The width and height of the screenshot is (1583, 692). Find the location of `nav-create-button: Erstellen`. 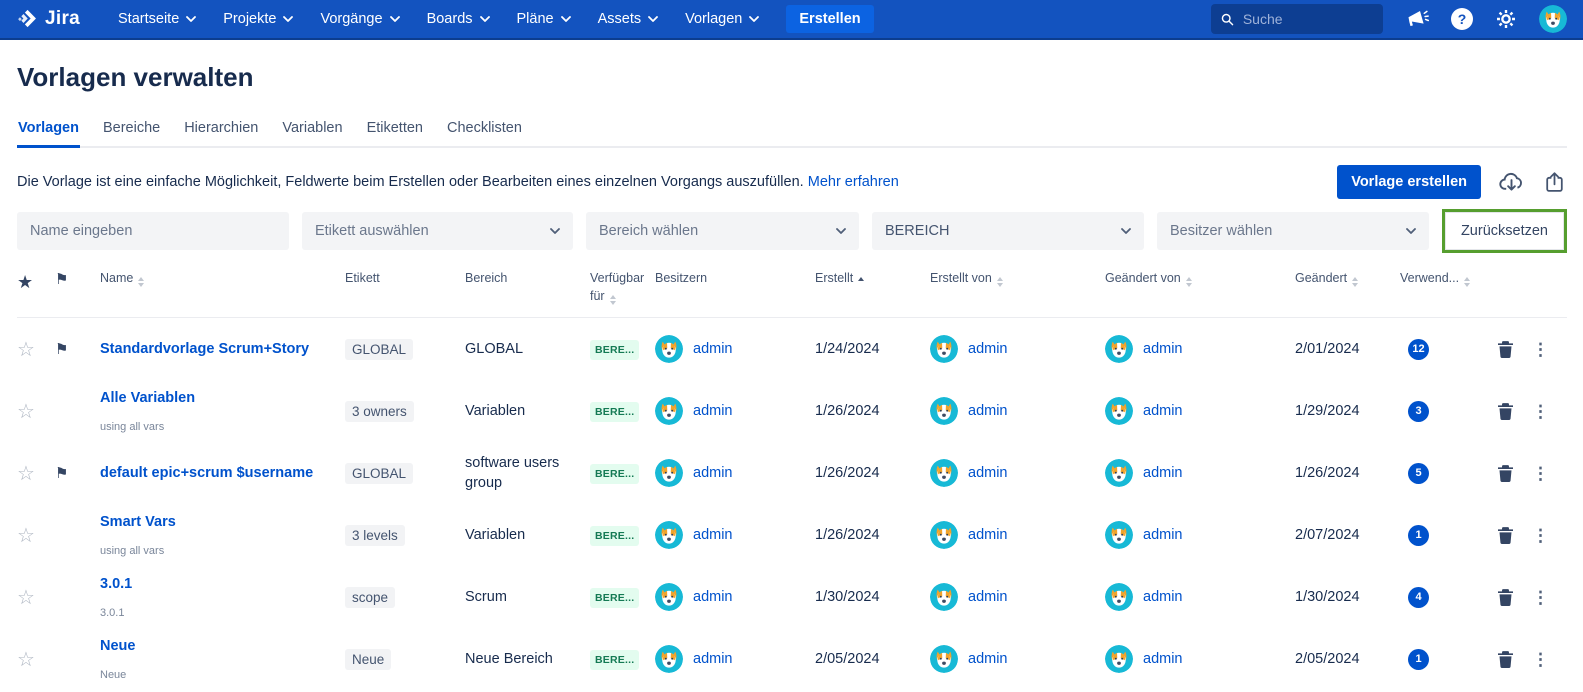

nav-create-button: Erstellen is located at coordinates (830, 19).